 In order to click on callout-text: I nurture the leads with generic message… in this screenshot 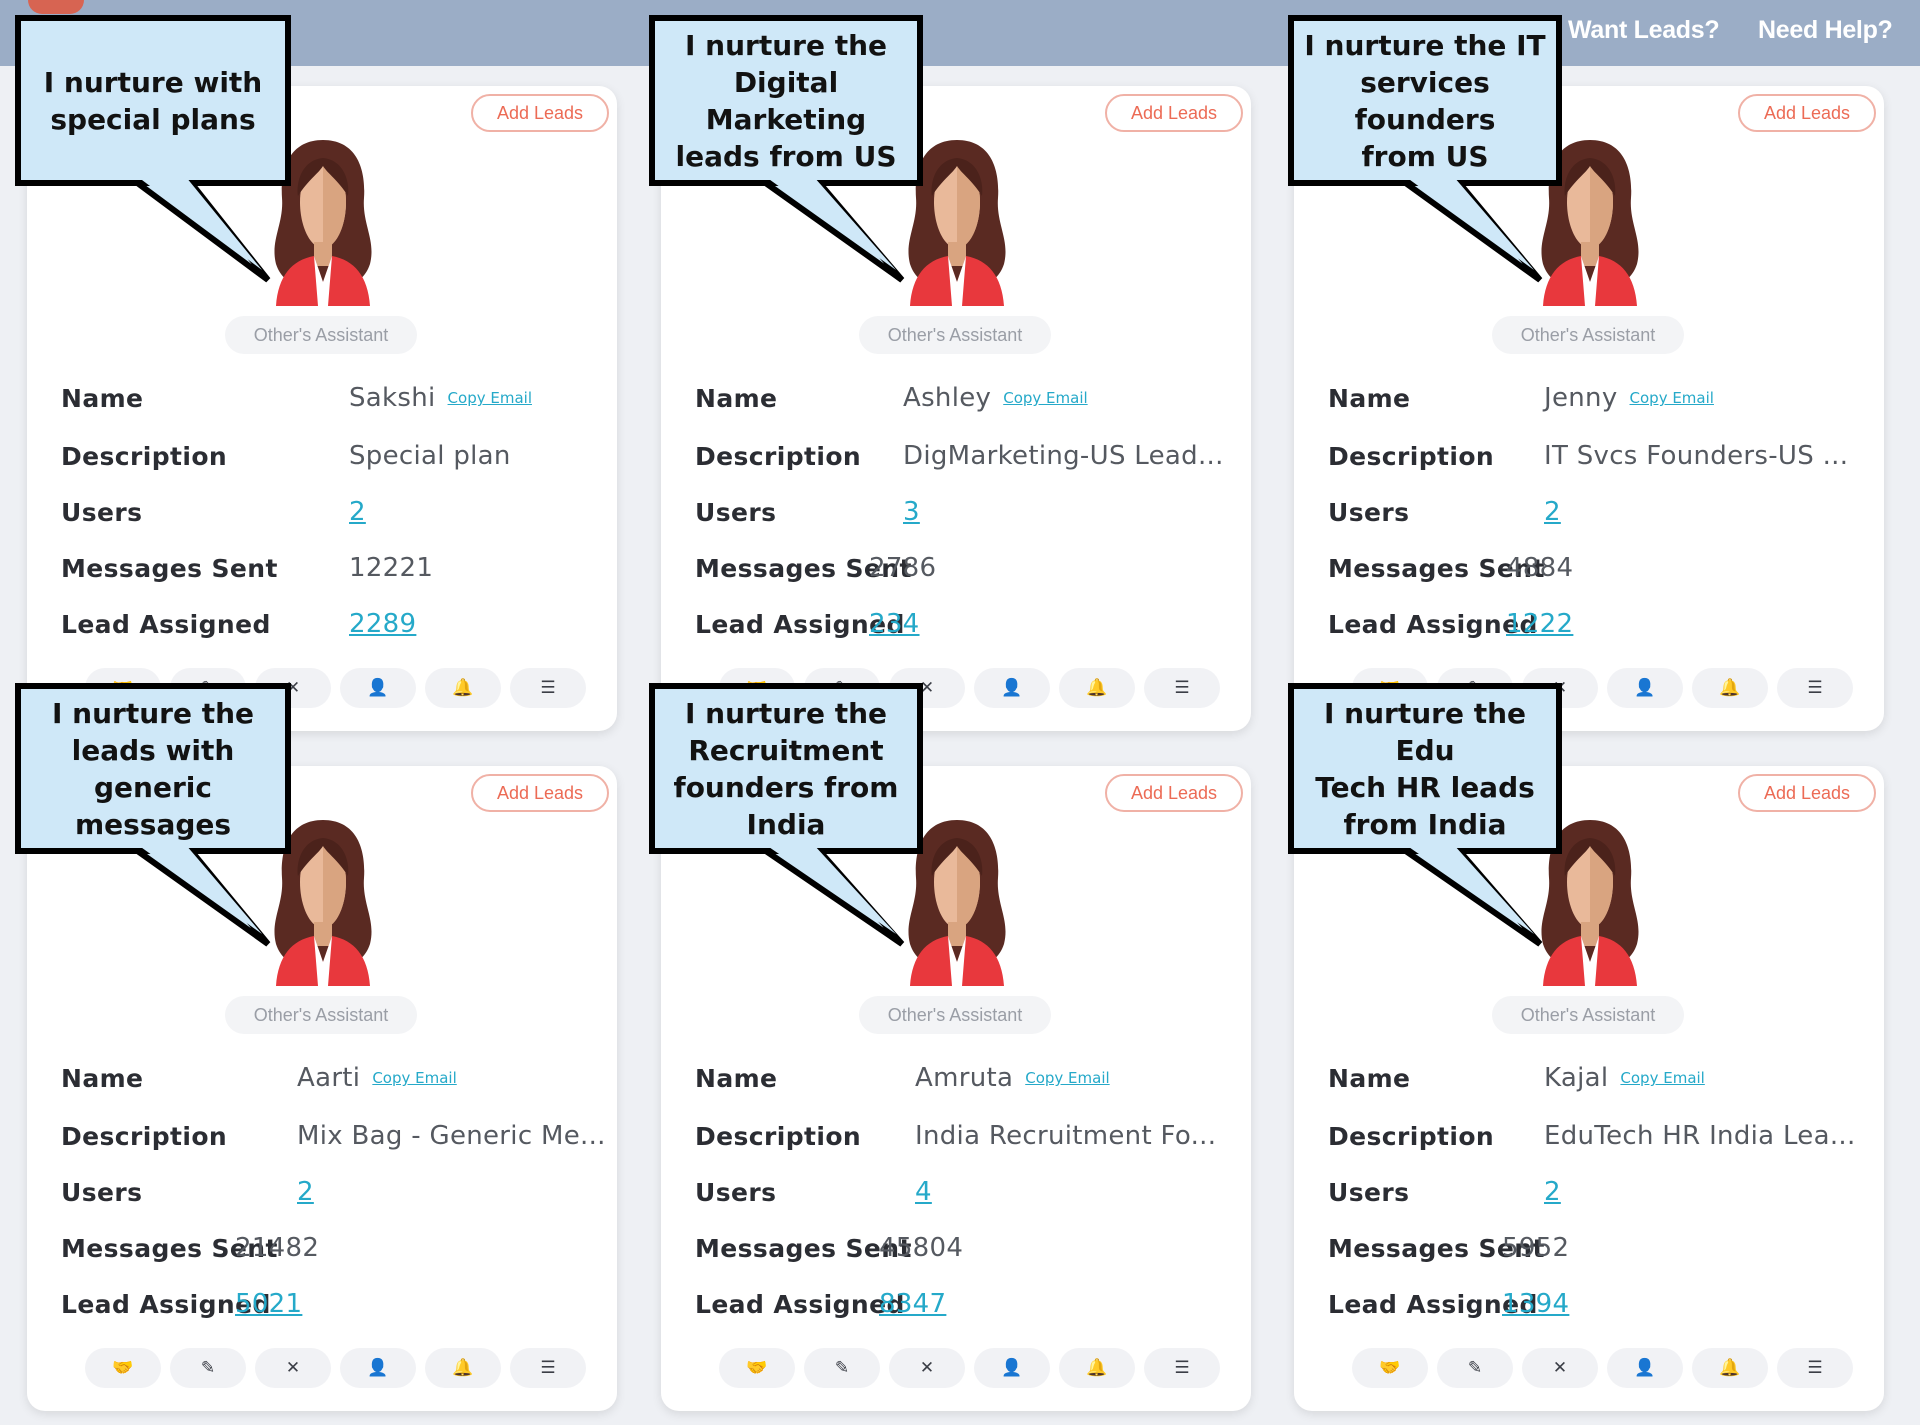, I will do `click(152, 768)`.